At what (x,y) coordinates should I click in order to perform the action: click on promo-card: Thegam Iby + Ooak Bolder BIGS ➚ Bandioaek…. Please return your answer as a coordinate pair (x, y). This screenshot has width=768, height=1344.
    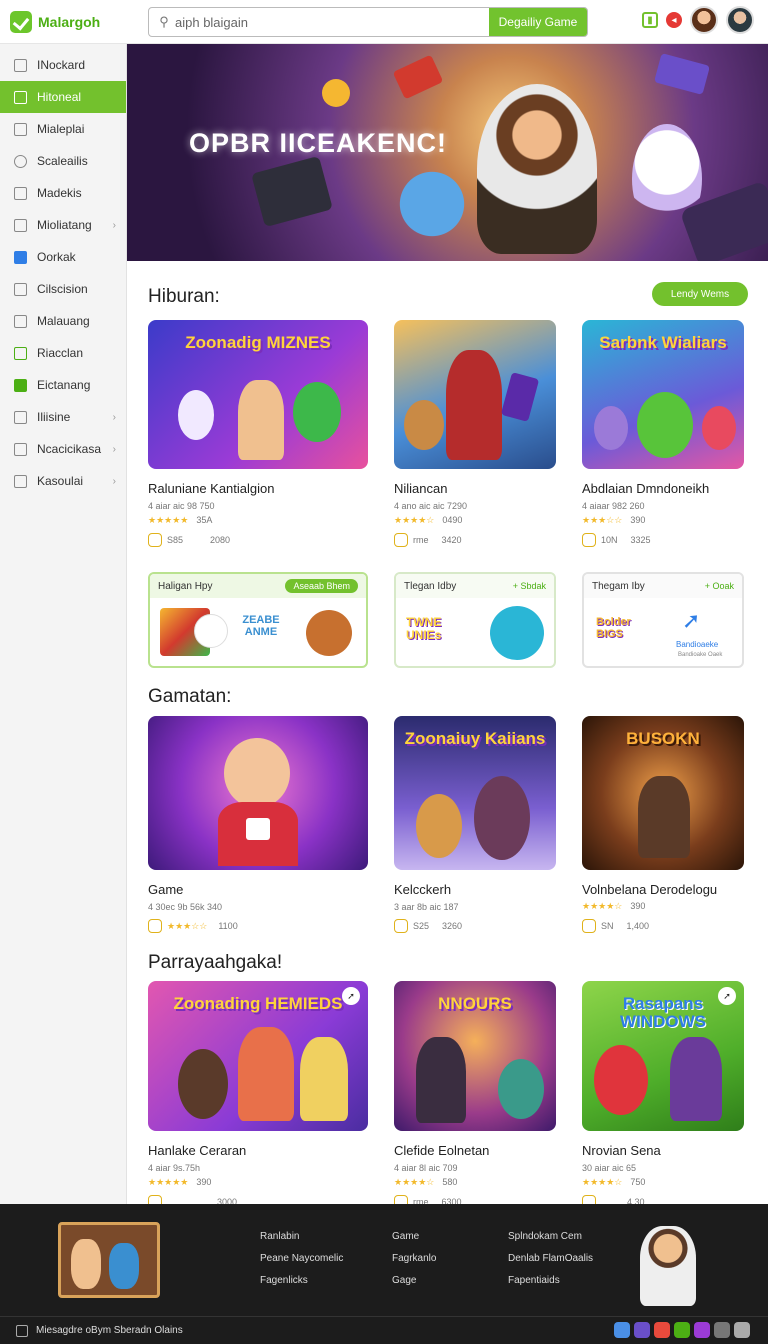
    Looking at the image, I should click on (663, 620).